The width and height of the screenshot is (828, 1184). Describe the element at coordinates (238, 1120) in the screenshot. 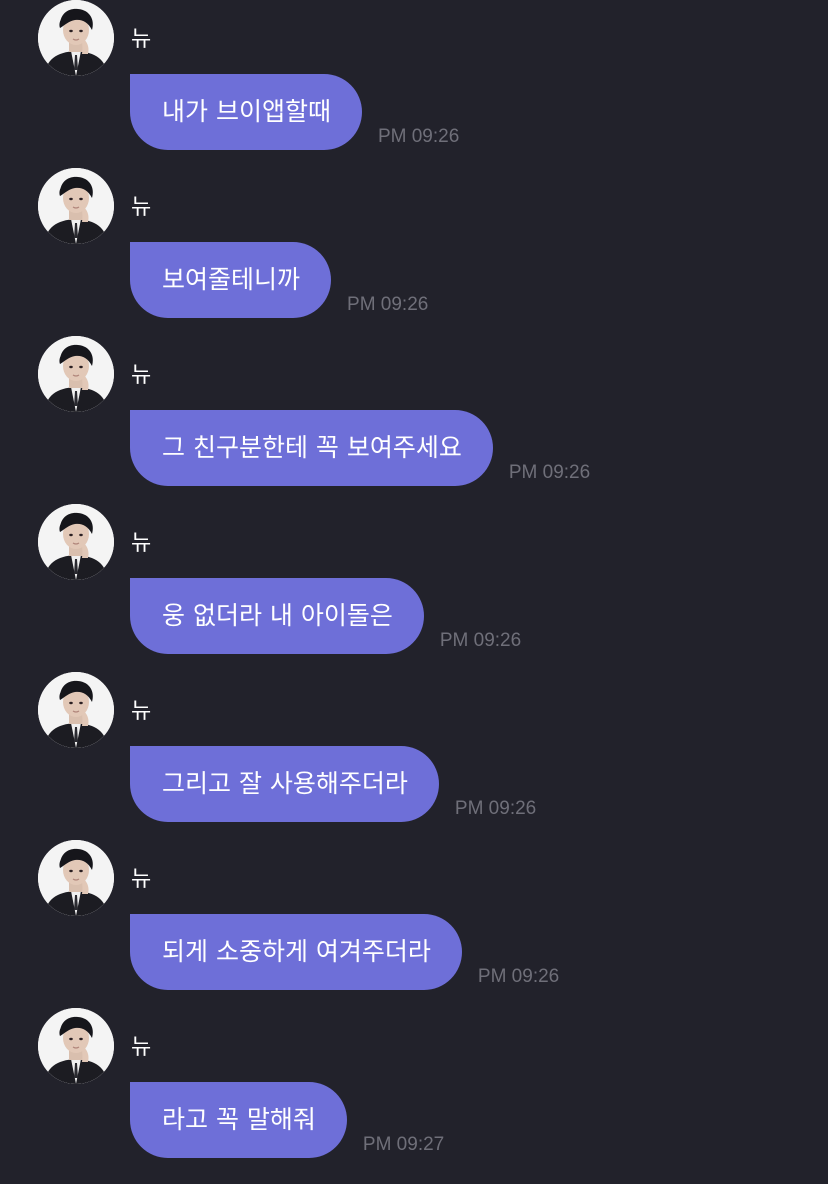

I see `message-bubble: 라고 꼭 말해줘` at that location.